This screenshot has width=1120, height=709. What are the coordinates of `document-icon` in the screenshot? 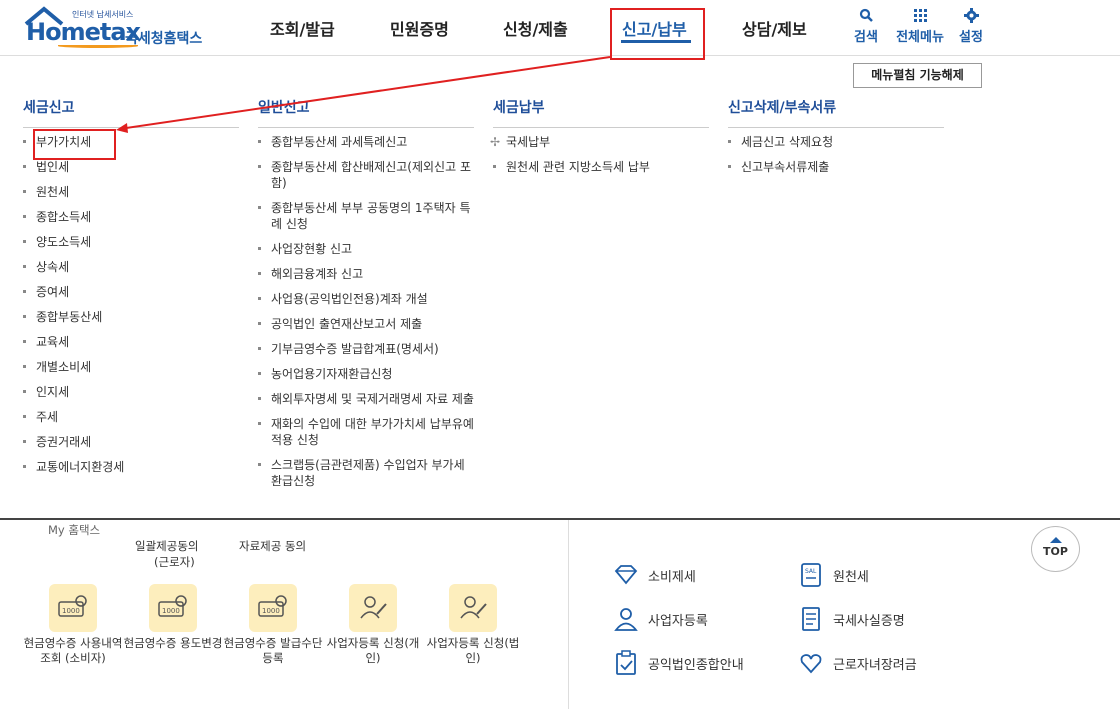 It's located at (811, 619).